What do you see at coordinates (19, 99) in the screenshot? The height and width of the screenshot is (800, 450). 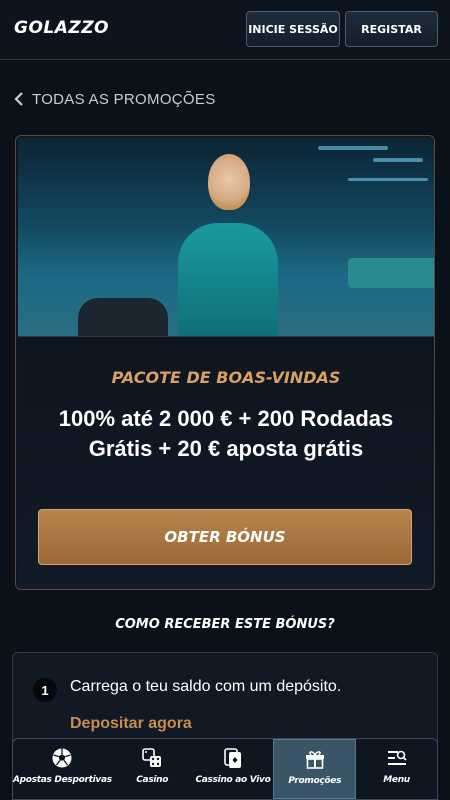 I see `chevron-left-icon` at bounding box center [19, 99].